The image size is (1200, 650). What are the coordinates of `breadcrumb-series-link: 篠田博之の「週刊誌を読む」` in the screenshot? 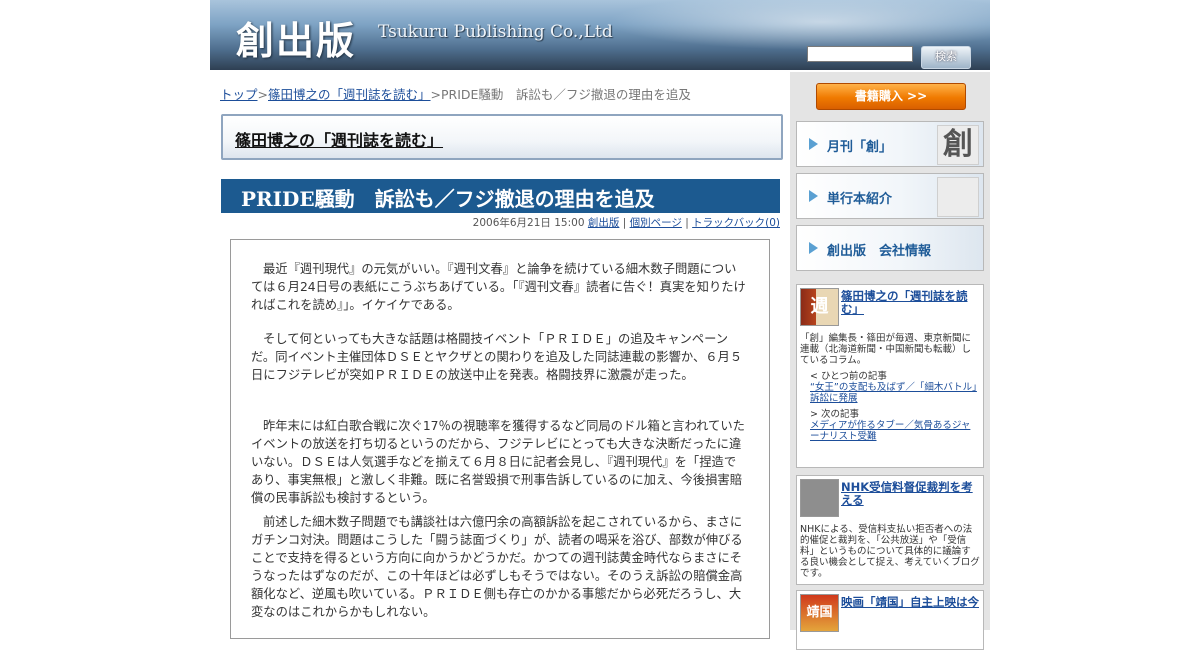 It's located at (349, 94).